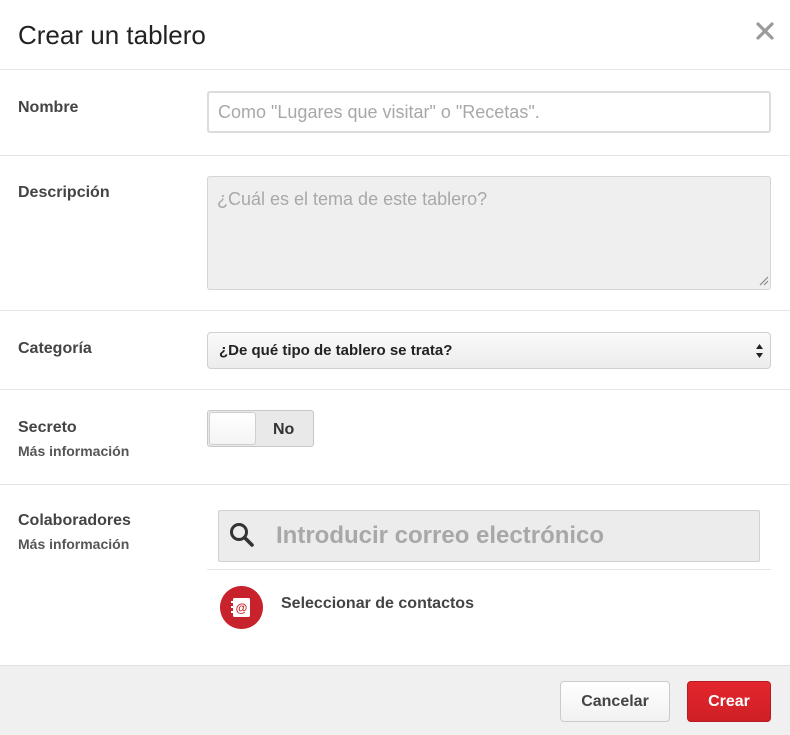  I want to click on dialog-title: Crear un tablero, so click(112, 35).